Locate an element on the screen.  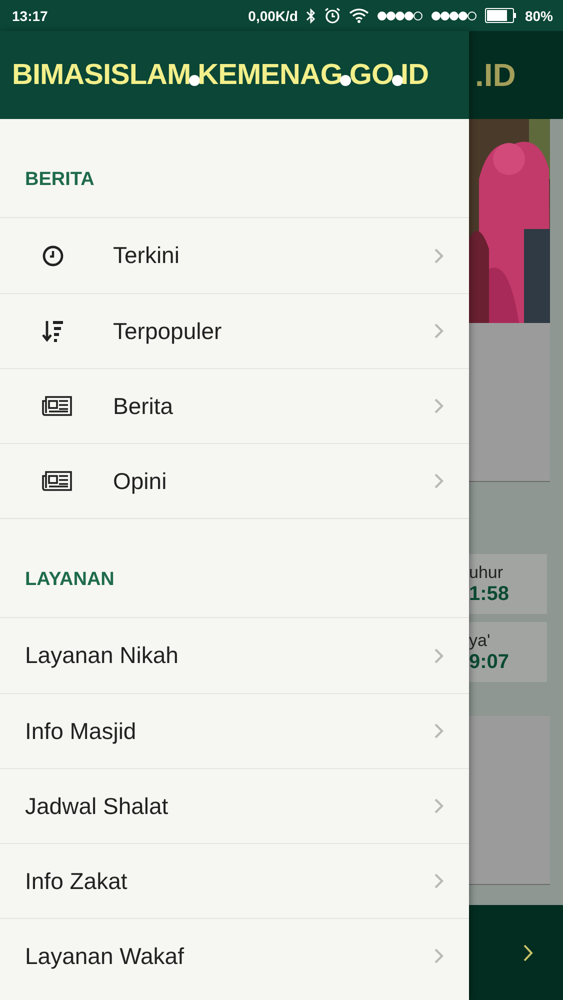
logo-text: BIMASISLAM is located at coordinates (101, 75).